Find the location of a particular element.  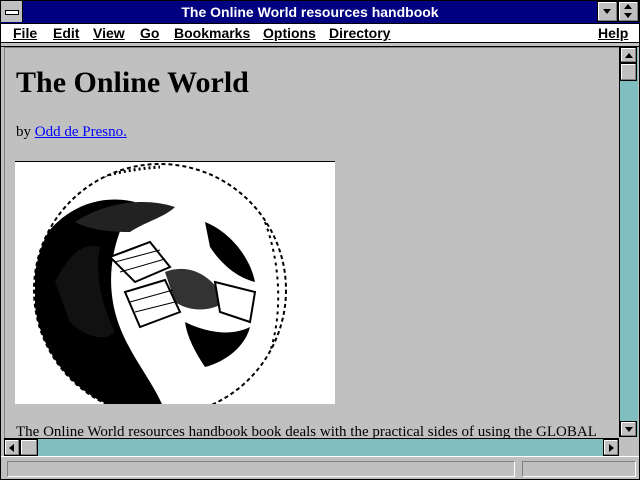

title-bar: The Online World resources handbook is located at coordinates (320, 12).